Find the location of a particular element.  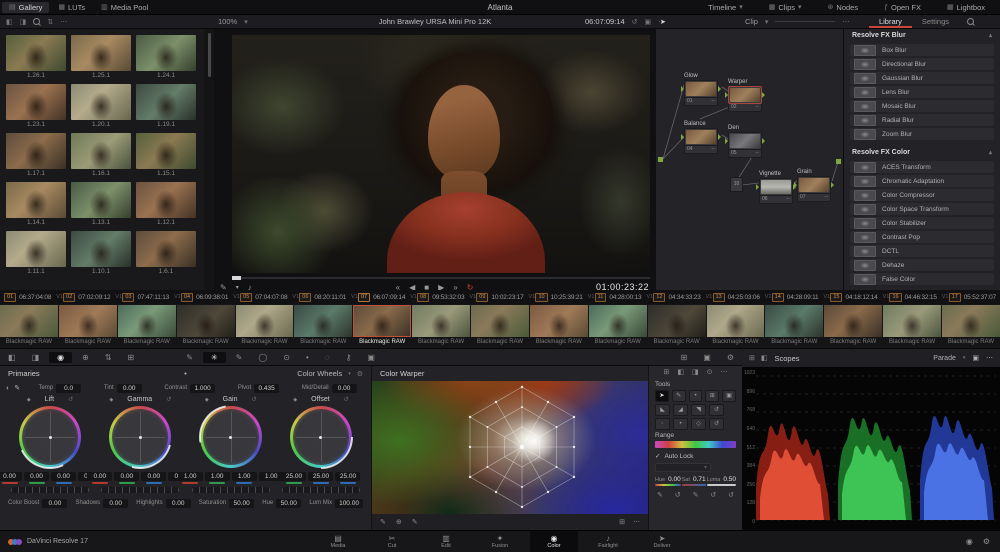

node-cursor-tool: ➤ is located at coordinates (663, 21).